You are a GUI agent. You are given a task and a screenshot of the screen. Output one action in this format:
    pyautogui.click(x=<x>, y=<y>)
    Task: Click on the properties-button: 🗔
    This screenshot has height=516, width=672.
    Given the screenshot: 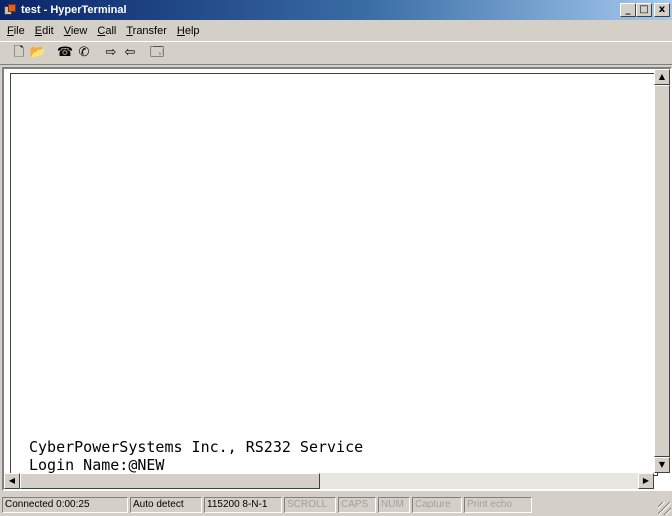 What is the action you would take?
    pyautogui.click(x=157, y=53)
    